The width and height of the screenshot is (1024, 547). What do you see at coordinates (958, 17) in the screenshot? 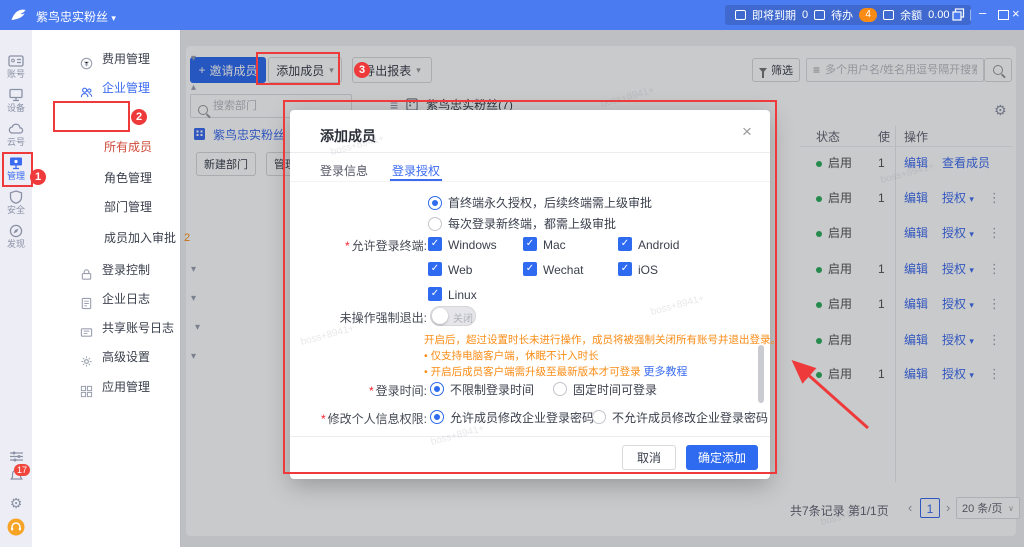
I see `window-switch-icon` at bounding box center [958, 17].